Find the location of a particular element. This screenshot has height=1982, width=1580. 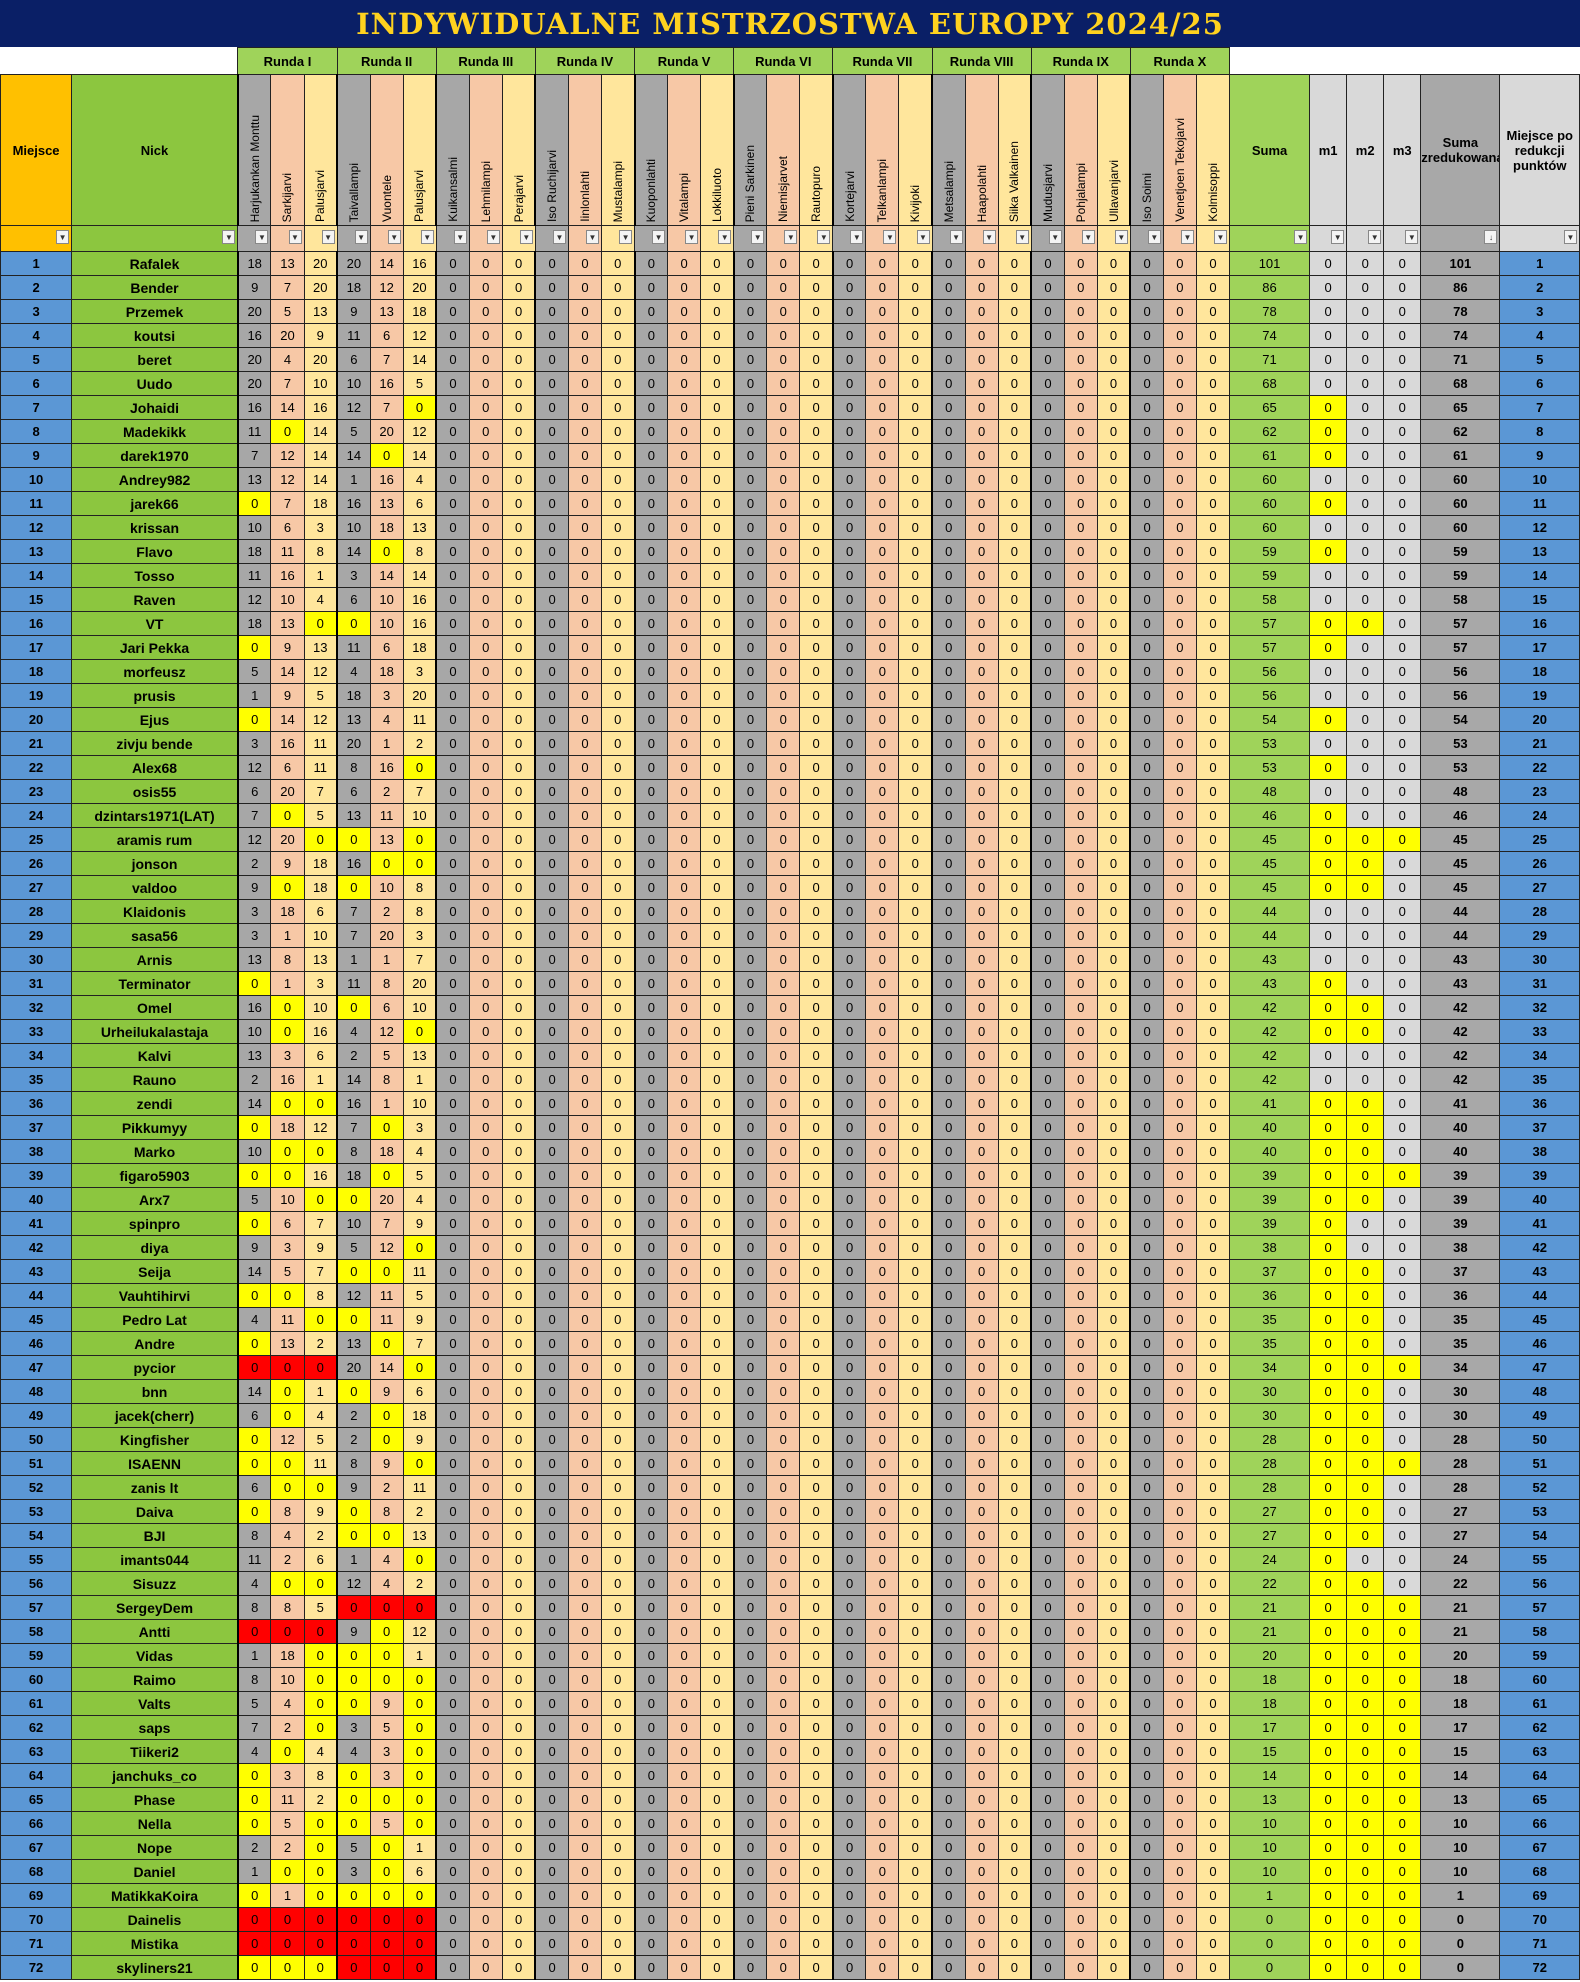

nick-cell: Bender is located at coordinates (155, 287).